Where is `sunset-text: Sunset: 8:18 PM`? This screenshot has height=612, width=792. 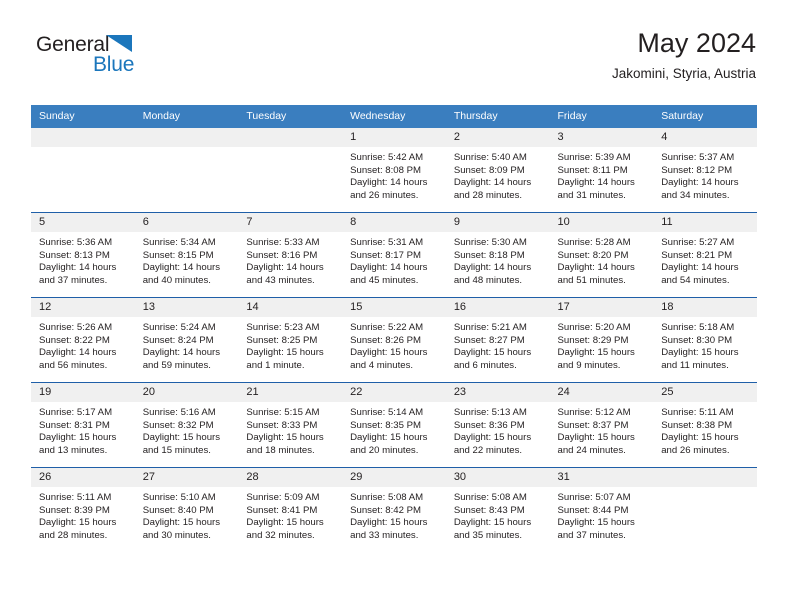 sunset-text: Sunset: 8:18 PM is located at coordinates (489, 255).